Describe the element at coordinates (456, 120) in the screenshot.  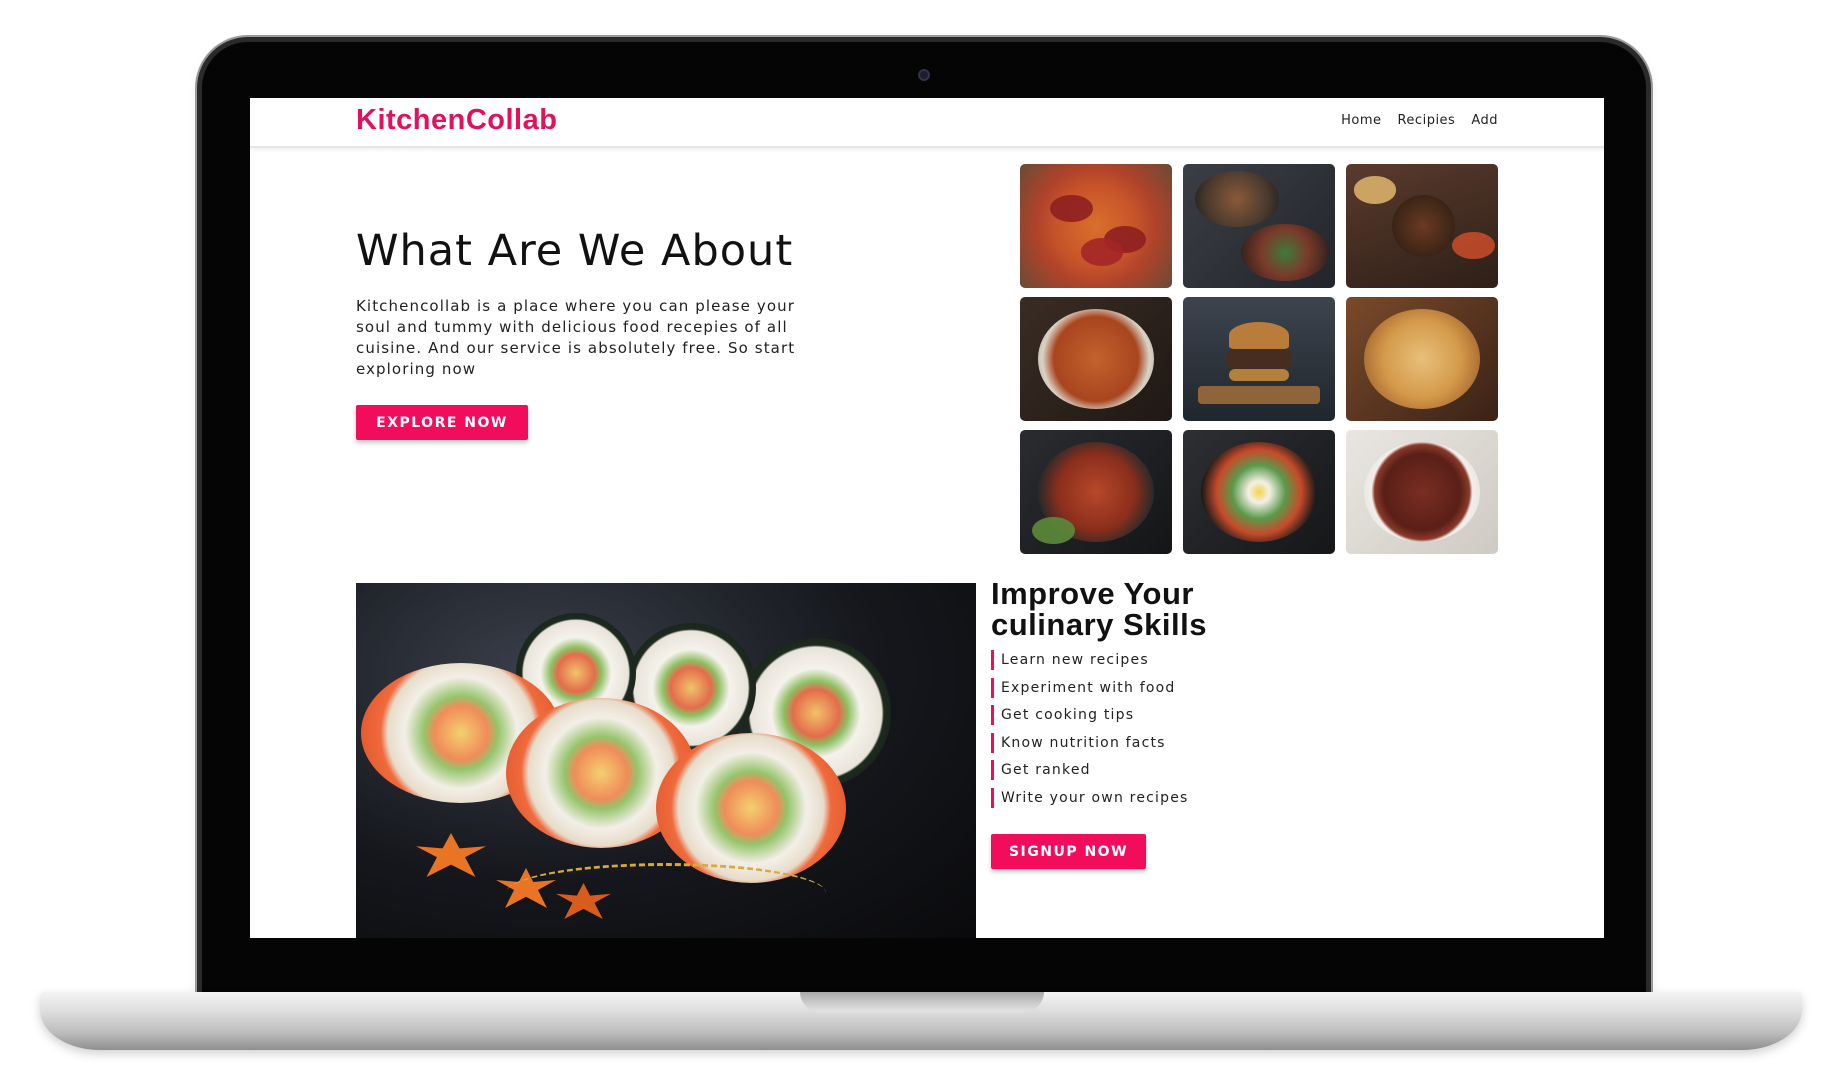
I see `brand-logo: KitchenCollab` at that location.